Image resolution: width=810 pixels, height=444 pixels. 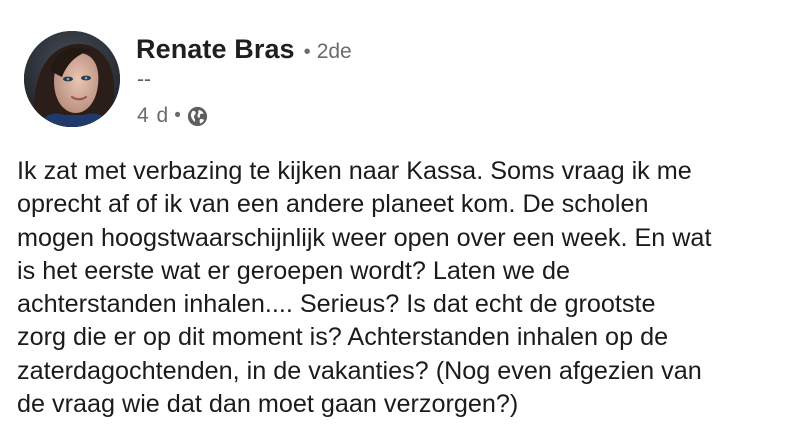 I want to click on author-row: Renate Bras • 2de, so click(x=244, y=51).